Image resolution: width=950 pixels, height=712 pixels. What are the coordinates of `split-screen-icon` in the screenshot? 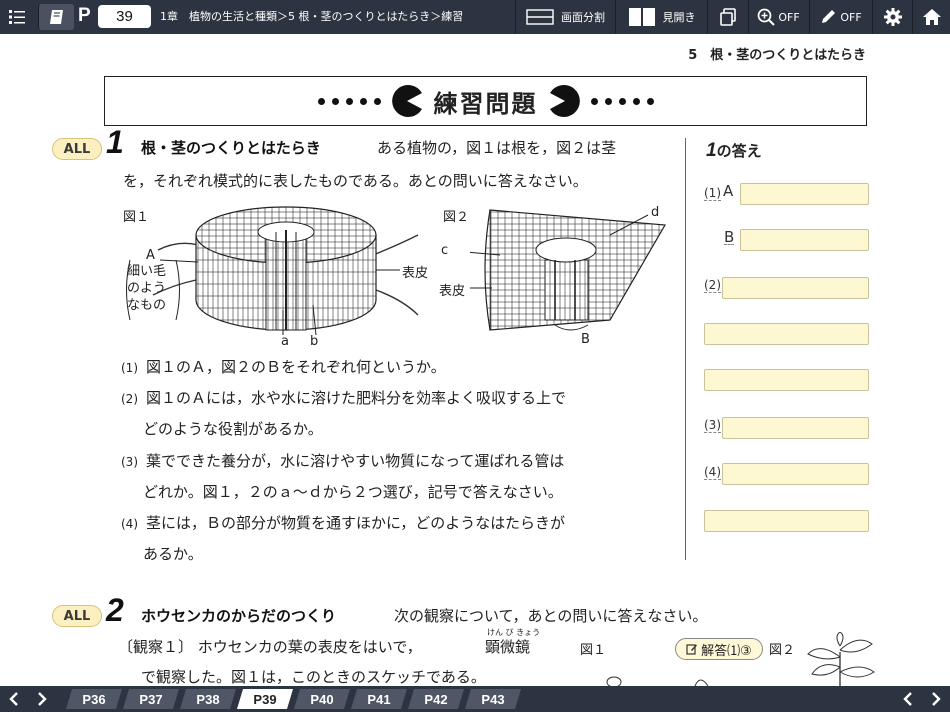 It's located at (540, 17).